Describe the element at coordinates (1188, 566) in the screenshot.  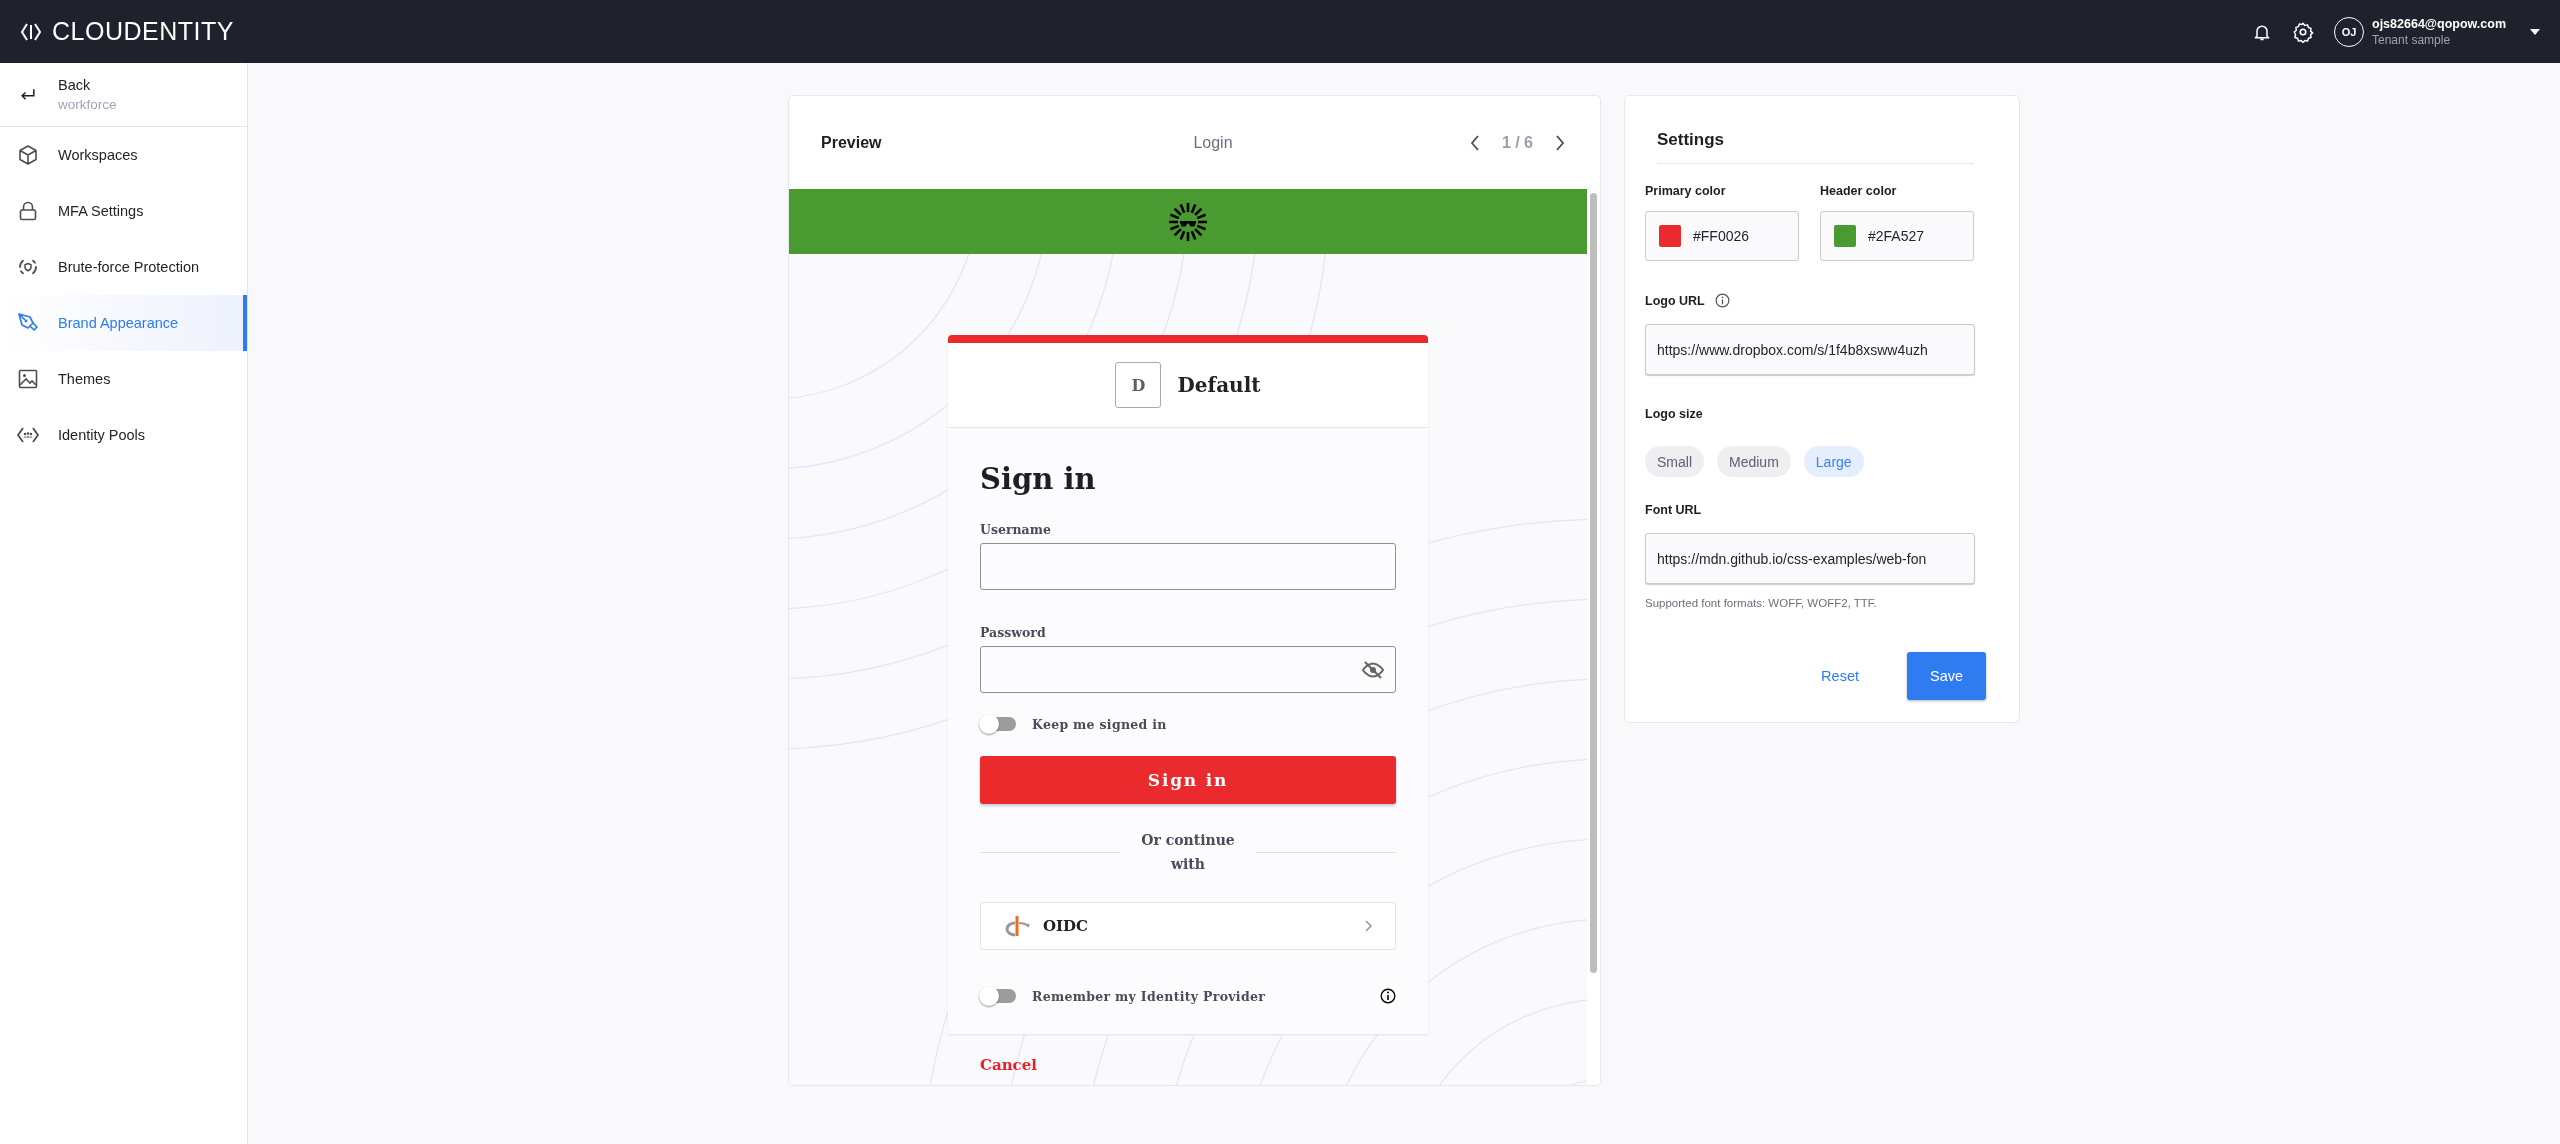
I see `username-field` at that location.